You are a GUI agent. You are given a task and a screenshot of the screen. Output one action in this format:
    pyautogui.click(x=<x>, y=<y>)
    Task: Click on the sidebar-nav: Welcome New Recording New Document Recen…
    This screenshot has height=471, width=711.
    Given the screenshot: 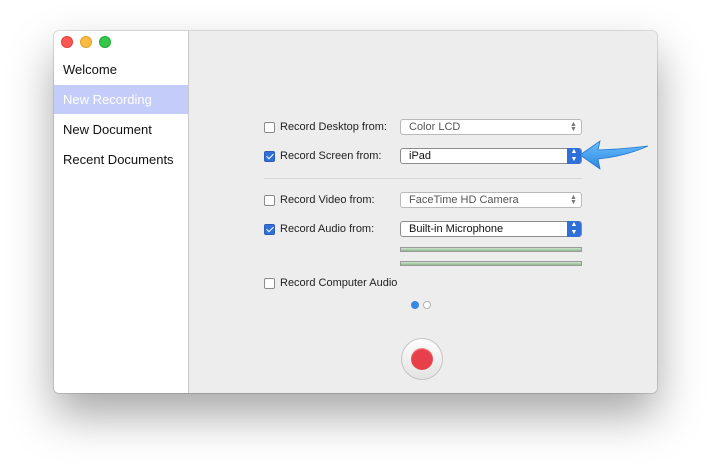 What is the action you would take?
    pyautogui.click(x=121, y=115)
    